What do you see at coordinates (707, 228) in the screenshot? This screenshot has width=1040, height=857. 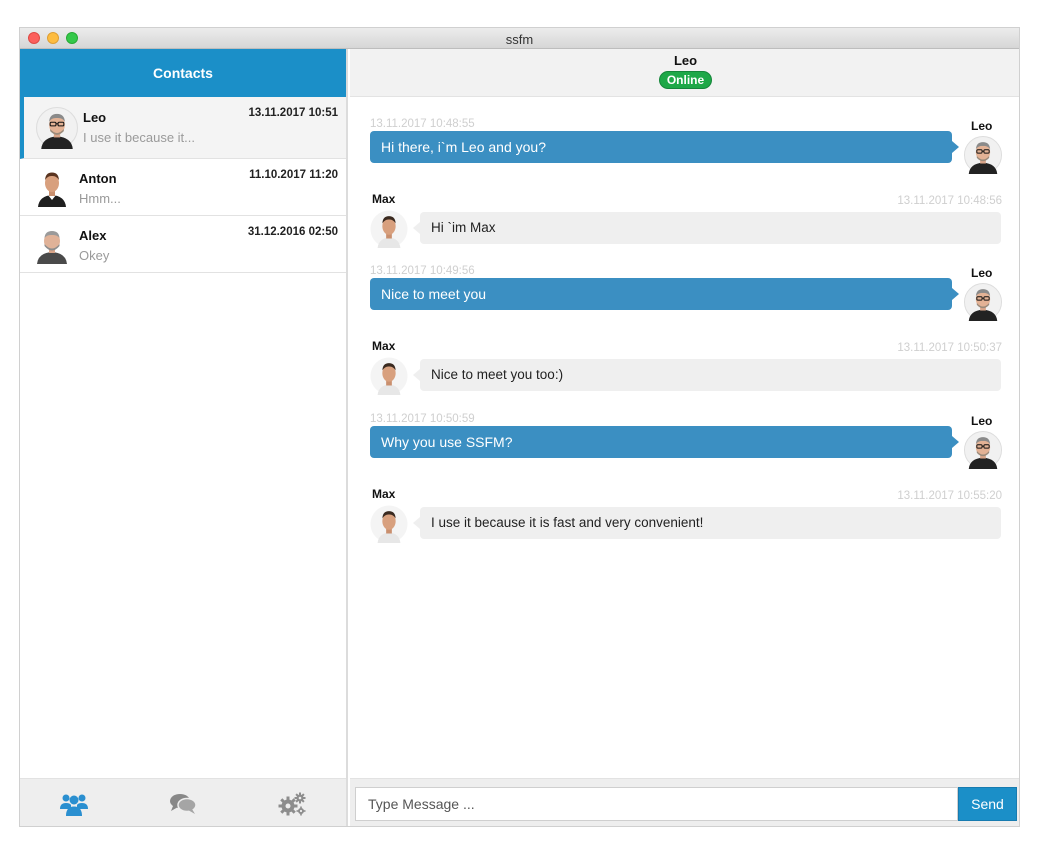 I see `message-bubble: Hi `im Max` at bounding box center [707, 228].